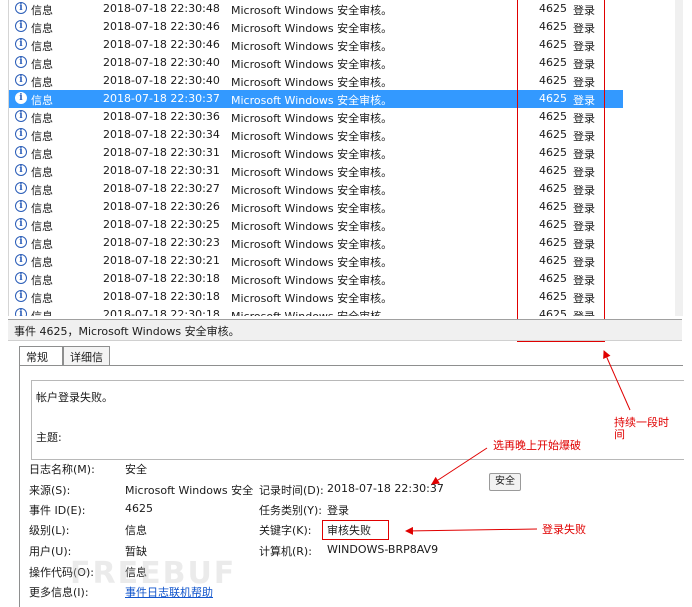  I want to click on event-date: 2018-07-18 22:30:37, so click(161, 98).